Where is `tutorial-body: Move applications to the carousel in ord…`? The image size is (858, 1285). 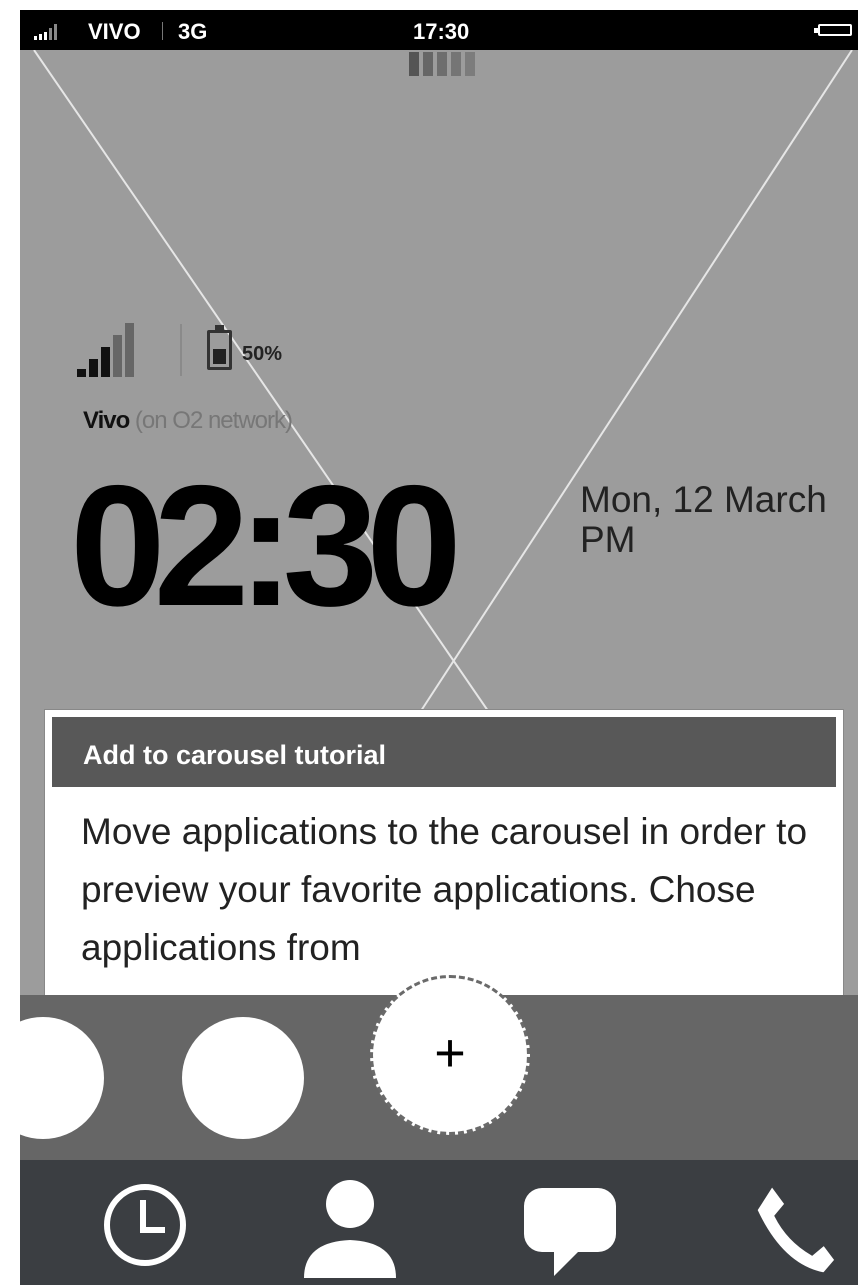
tutorial-body: Move applications to the carousel in ord… is located at coordinates (444, 889).